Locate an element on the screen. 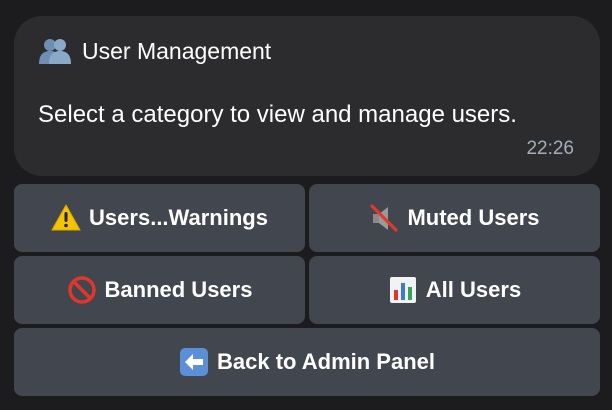  muted-speaker-icon is located at coordinates (384, 218).